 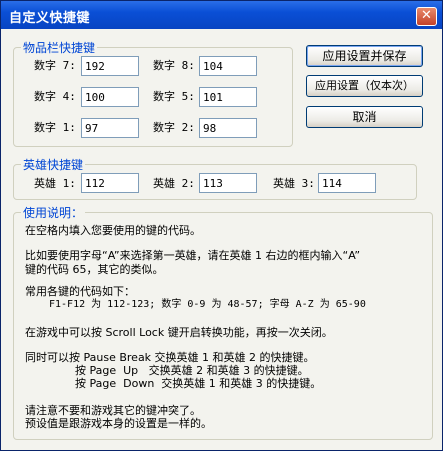 What do you see at coordinates (80, 291) in the screenshot?
I see `instruction-line: 常用各键的代码如下：` at bounding box center [80, 291].